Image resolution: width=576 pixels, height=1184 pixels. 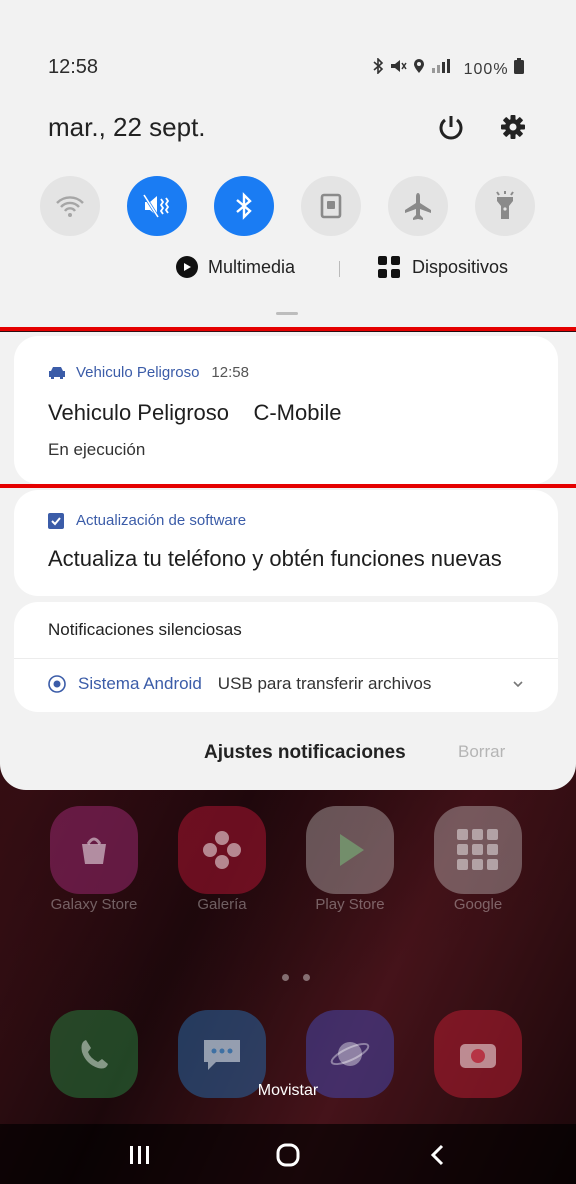 I want to click on rotation-lock-tile, so click(x=331, y=206).